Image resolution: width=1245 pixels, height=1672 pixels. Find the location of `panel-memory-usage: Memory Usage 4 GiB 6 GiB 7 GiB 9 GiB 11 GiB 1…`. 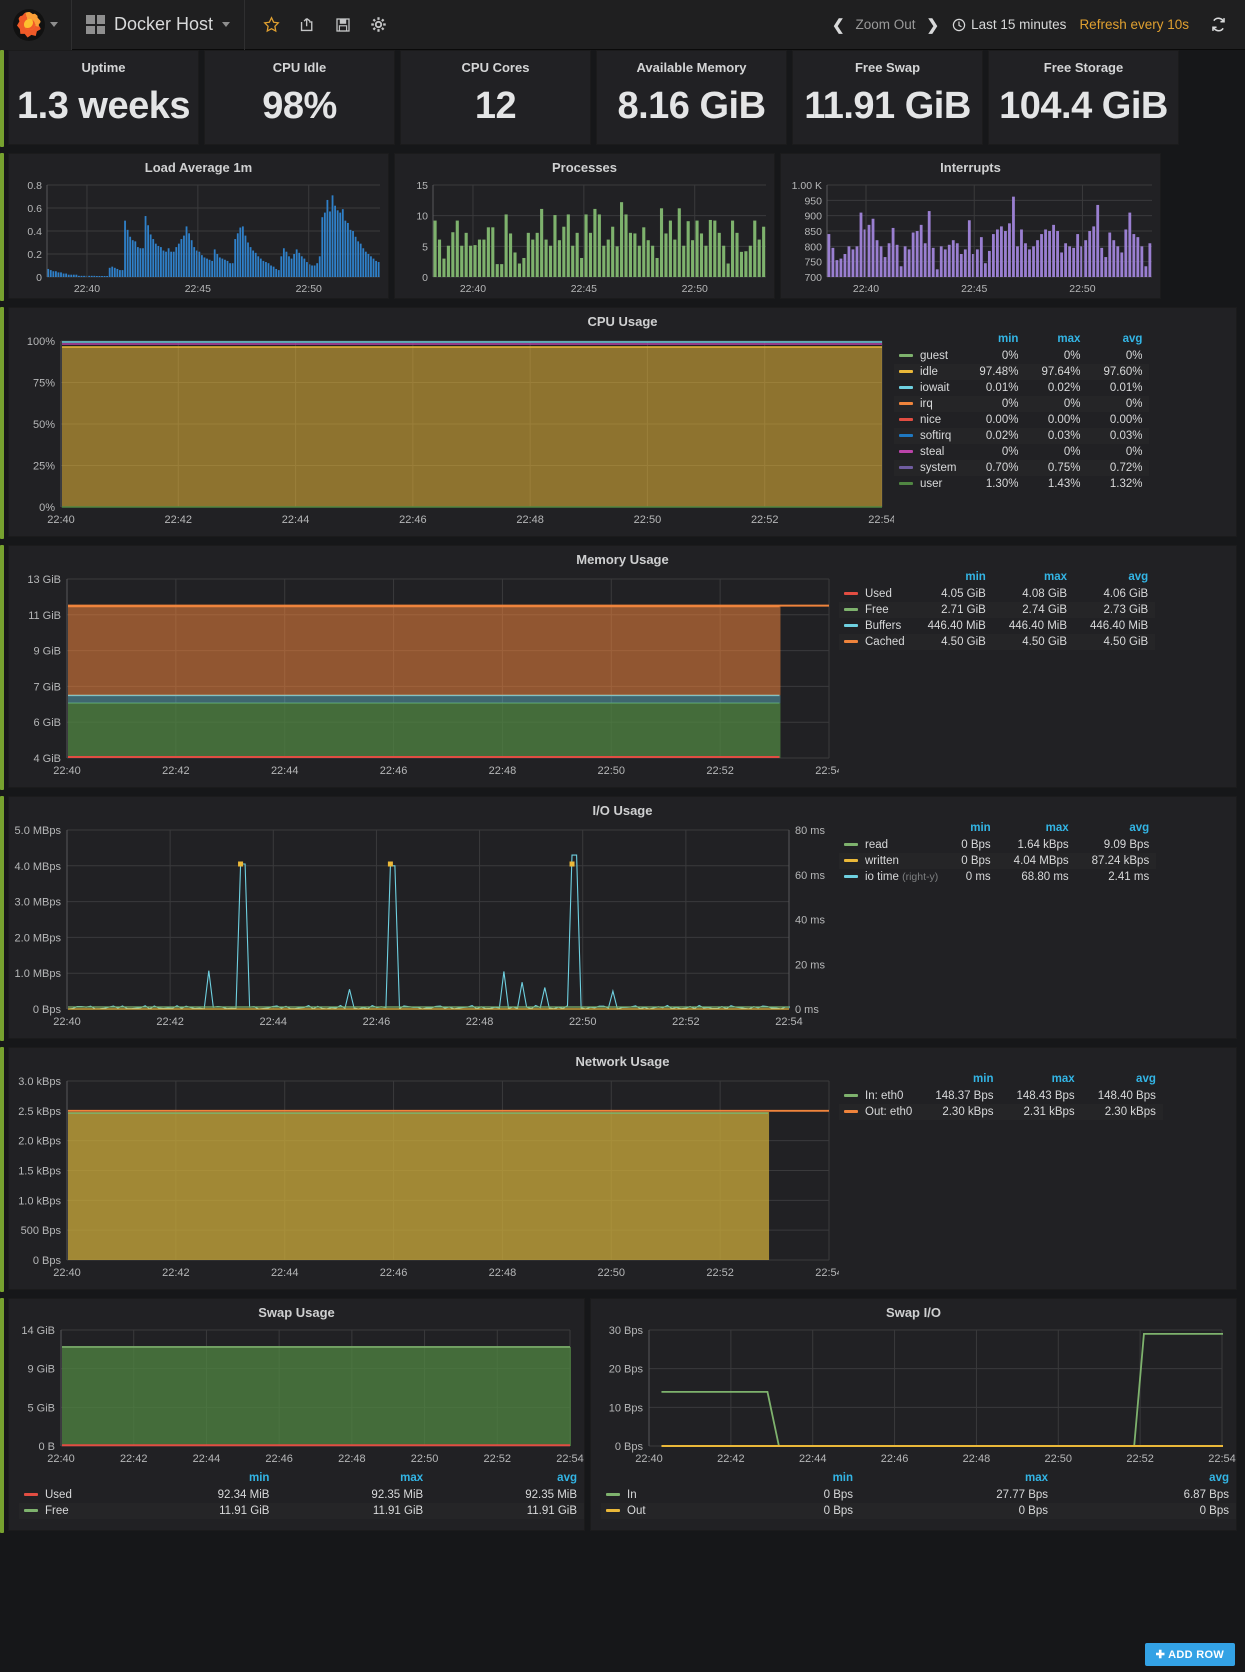

panel-memory-usage: Memory Usage 4 GiB 6 GiB 7 GiB 9 GiB 11 GiB 1… is located at coordinates (622, 666).